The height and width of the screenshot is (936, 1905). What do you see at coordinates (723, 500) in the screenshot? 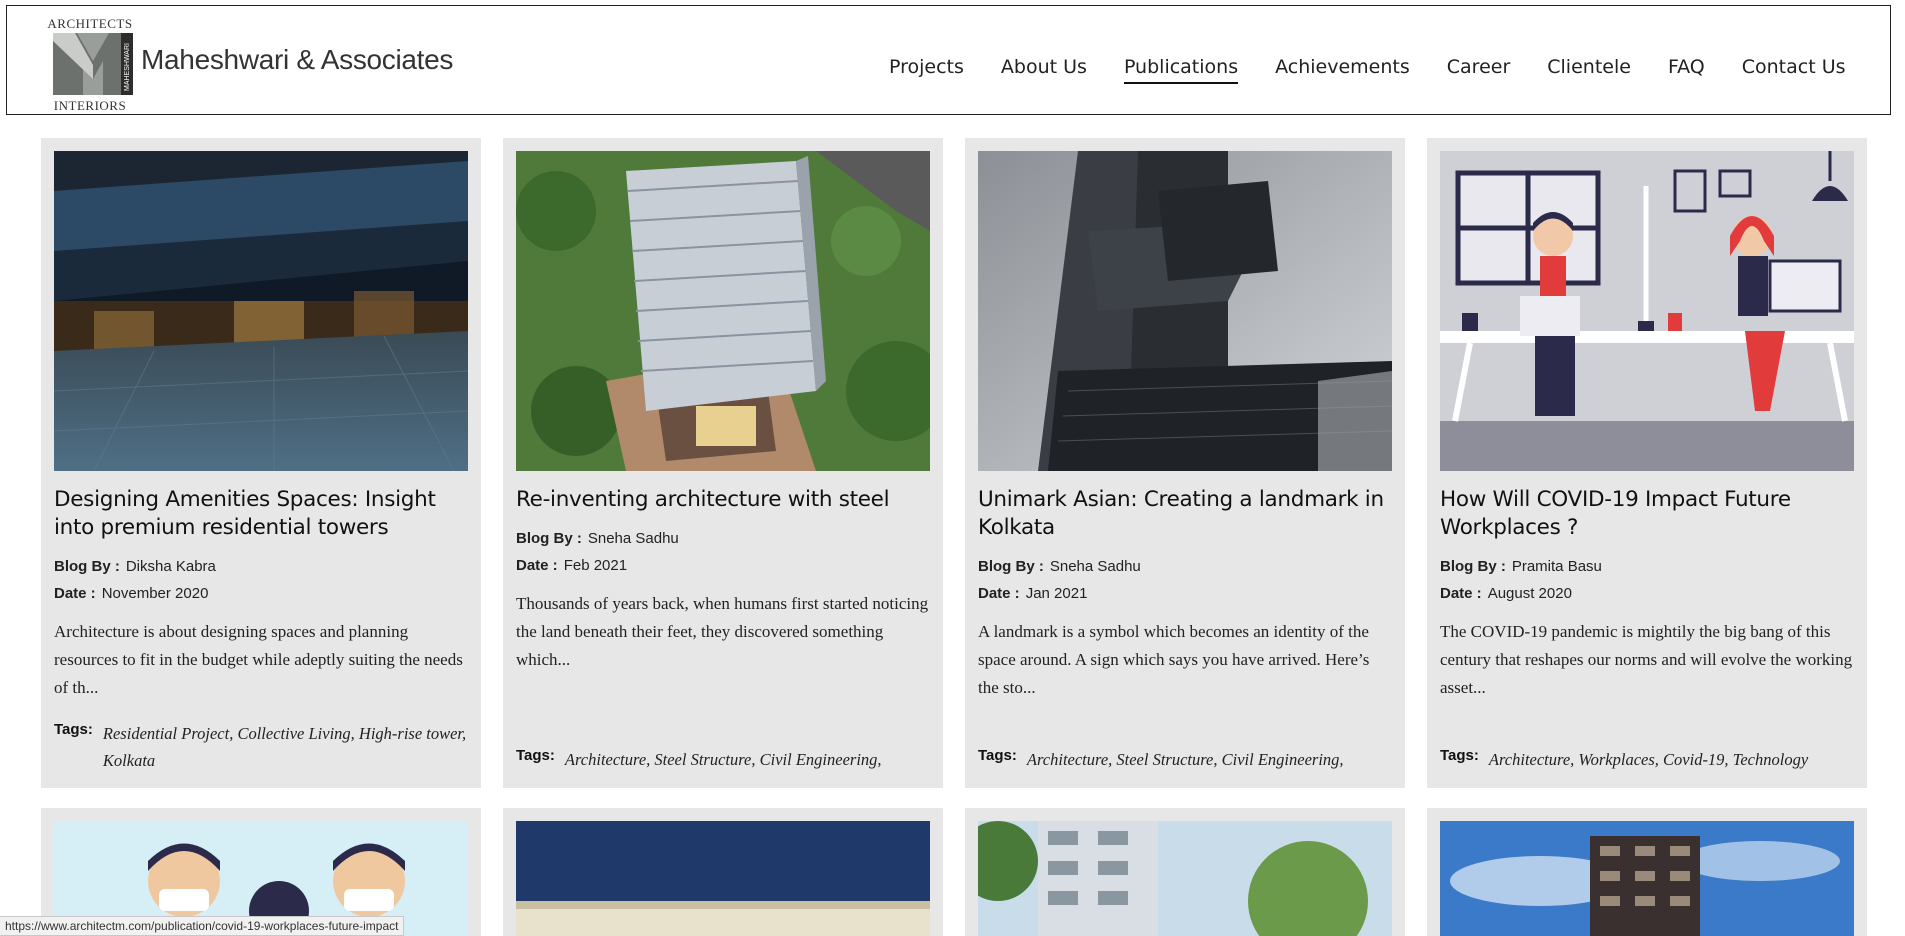
I see `card-title: Re-inventing architecture with steel` at bounding box center [723, 500].